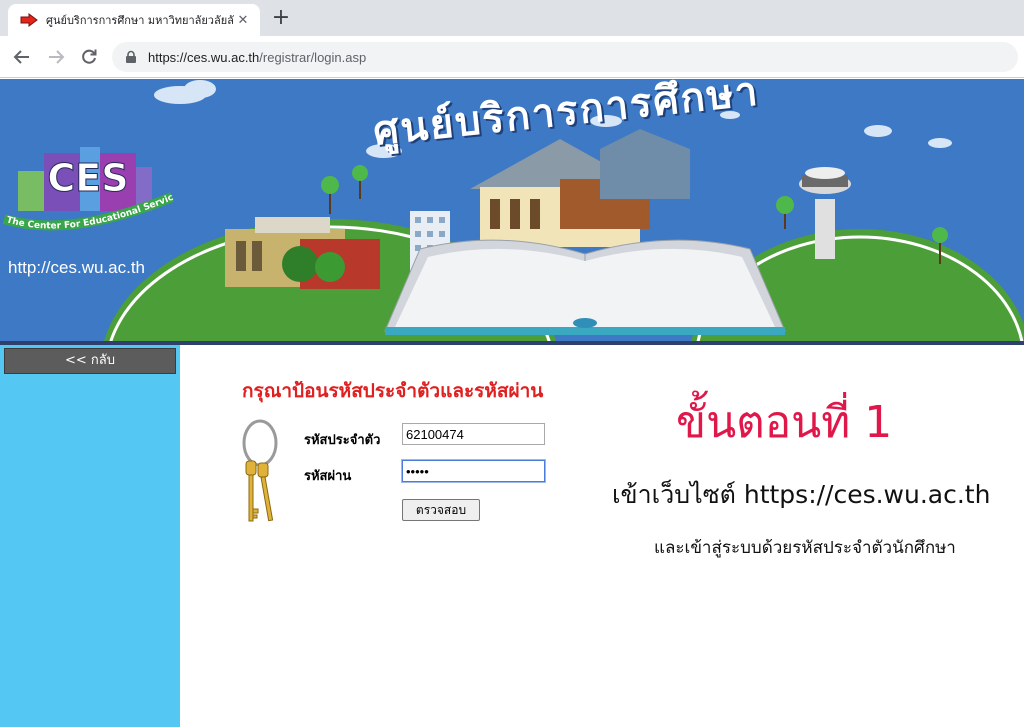 The image size is (1024, 727). Describe the element at coordinates (260, 470) in the screenshot. I see `keys-icon` at that location.